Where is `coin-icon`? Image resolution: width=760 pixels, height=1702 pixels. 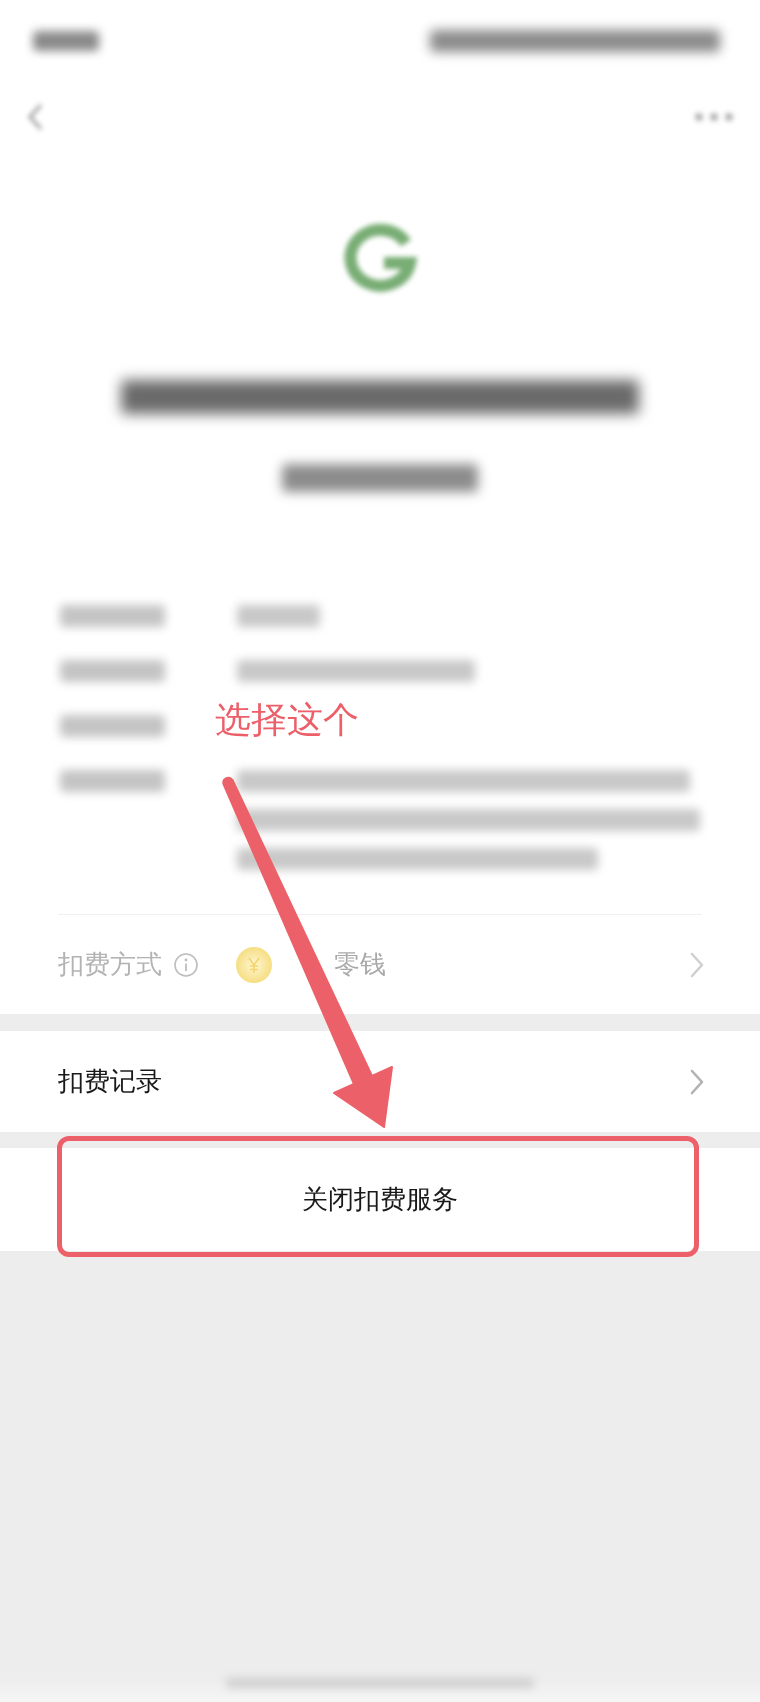 coin-icon is located at coordinates (254, 964).